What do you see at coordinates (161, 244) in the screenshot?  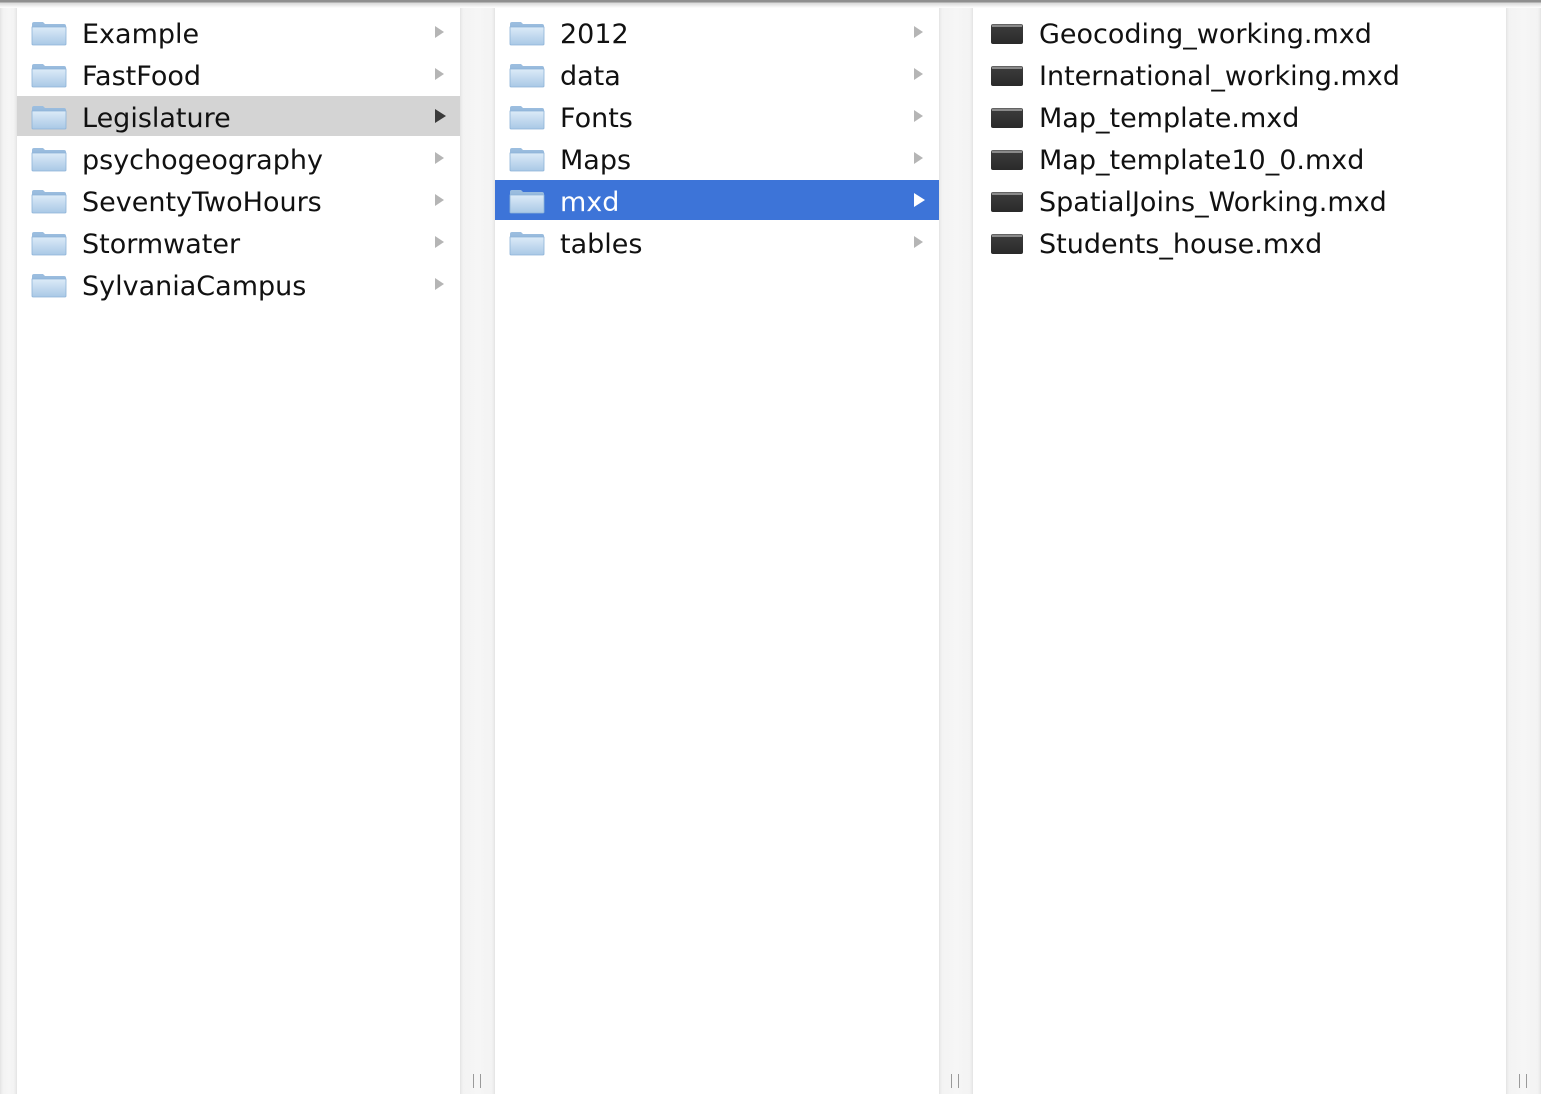 I see `folder-label: Stormwater` at bounding box center [161, 244].